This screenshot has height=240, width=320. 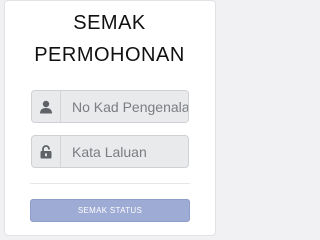 I want to click on divider, so click(x=110, y=183).